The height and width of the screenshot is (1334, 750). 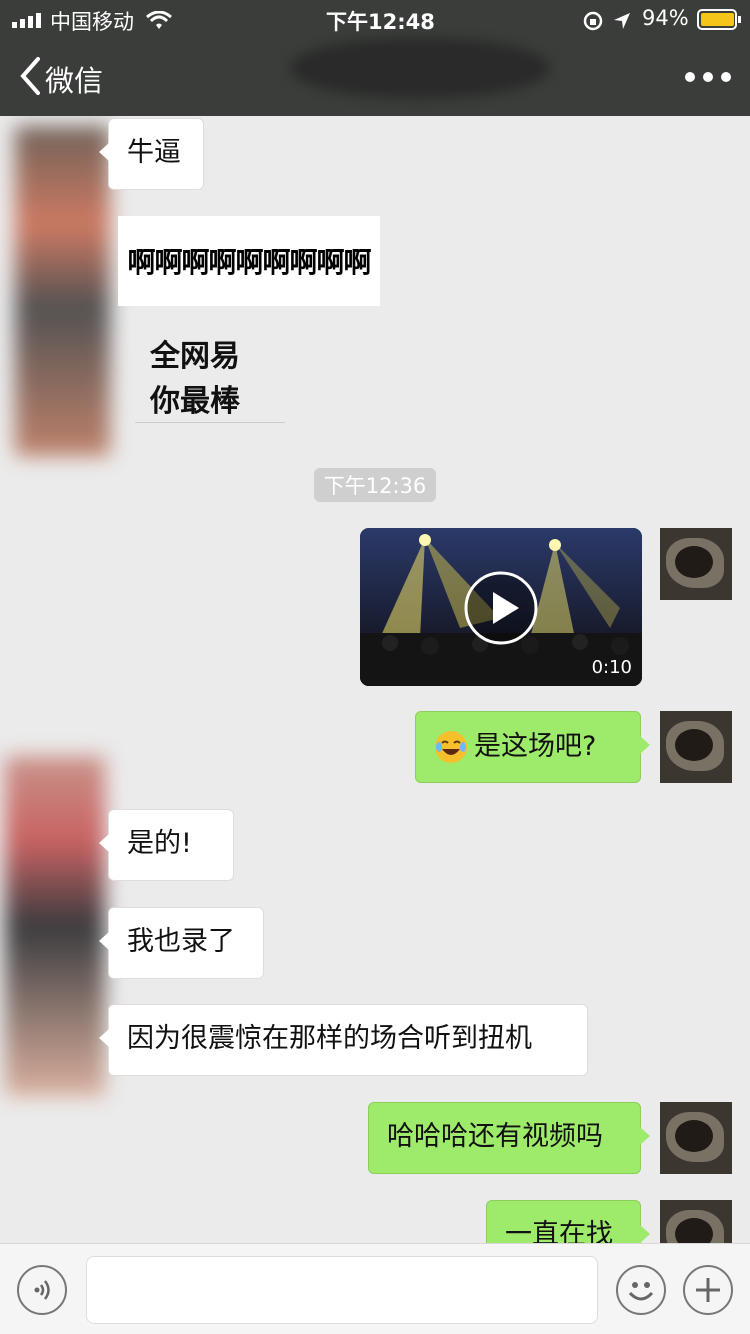 I want to click on message-text: 一直在找, so click(x=559, y=1231).